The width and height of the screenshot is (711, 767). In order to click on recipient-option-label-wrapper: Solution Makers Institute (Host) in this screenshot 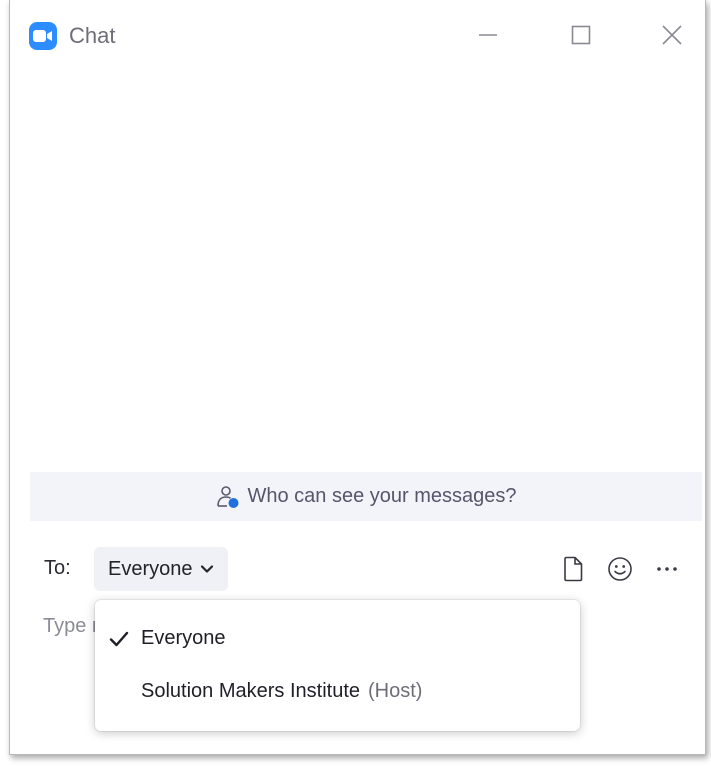, I will do `click(281, 691)`.